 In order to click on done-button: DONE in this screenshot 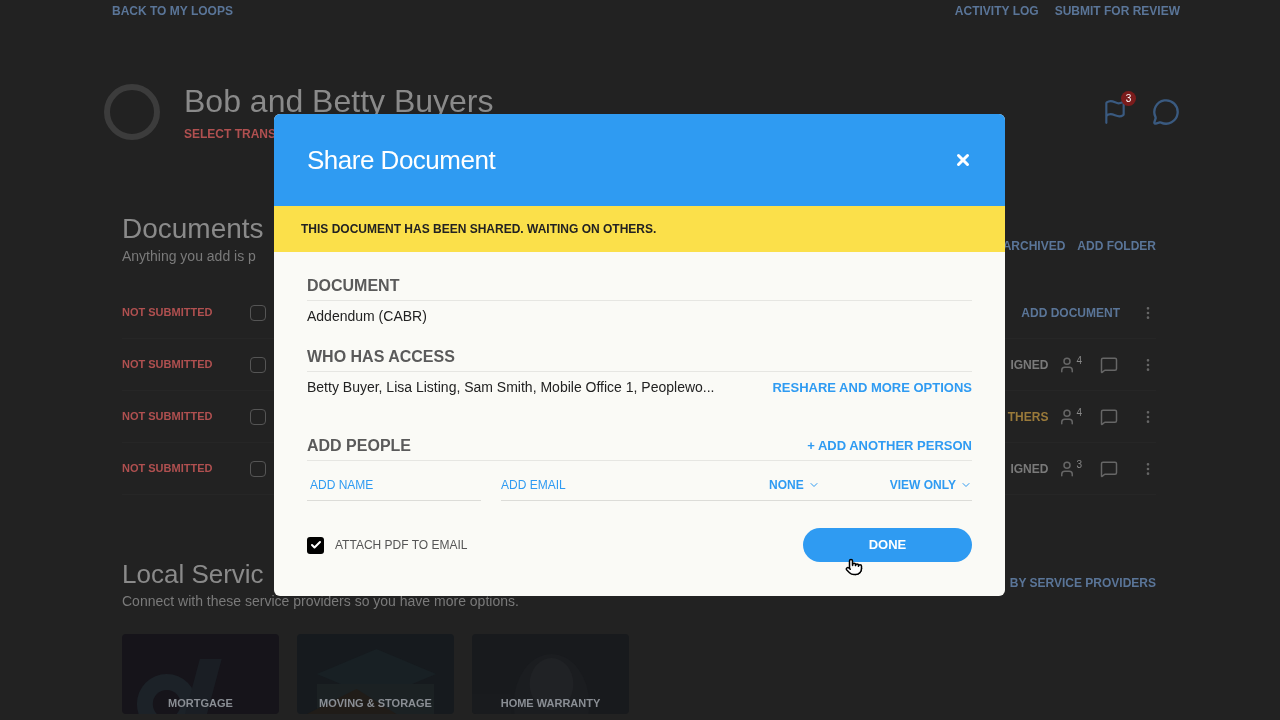, I will do `click(887, 545)`.